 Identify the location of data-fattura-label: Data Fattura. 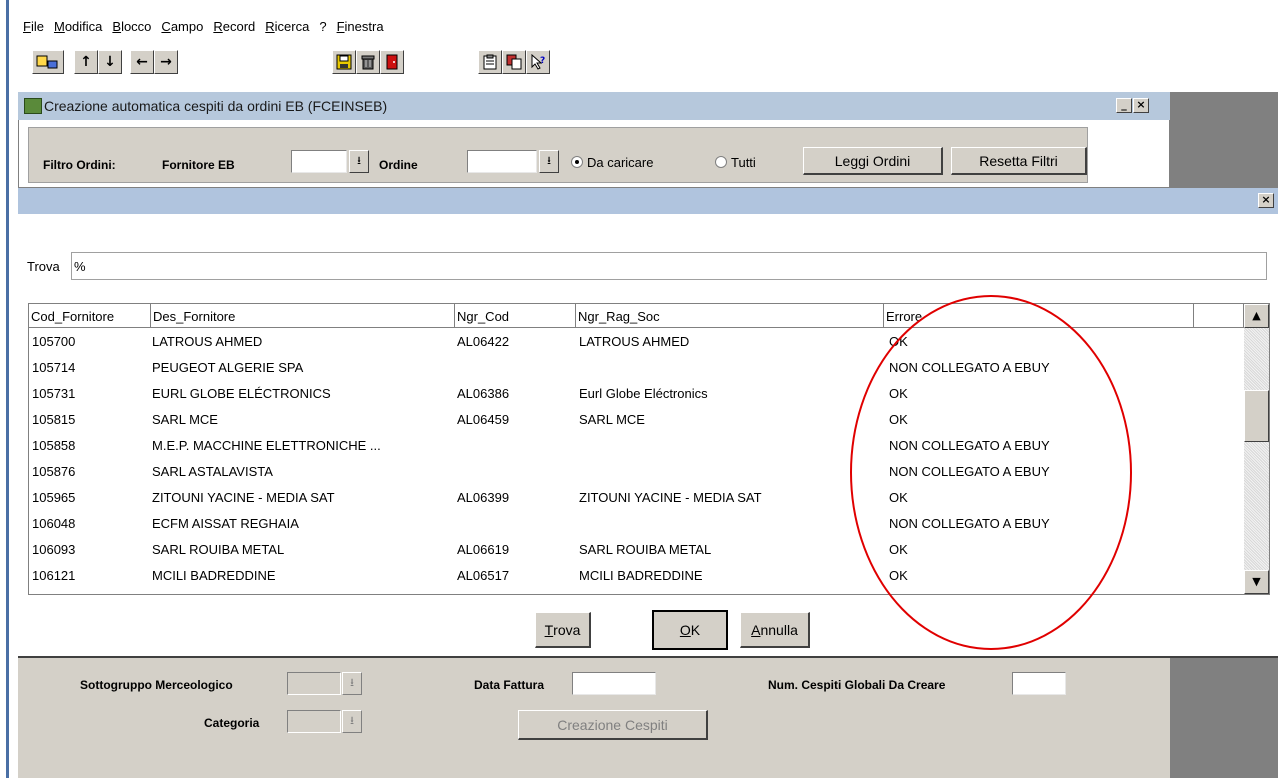
(509, 685).